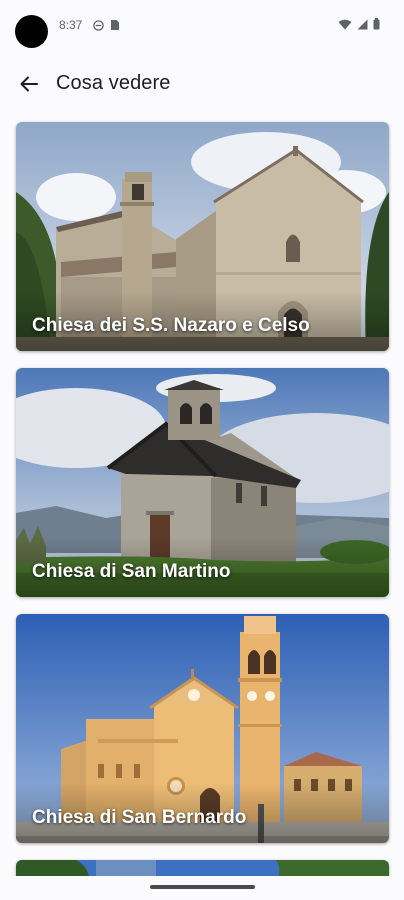 This screenshot has height=900, width=404. What do you see at coordinates (362, 24) in the screenshot?
I see `cellular-signal-icon` at bounding box center [362, 24].